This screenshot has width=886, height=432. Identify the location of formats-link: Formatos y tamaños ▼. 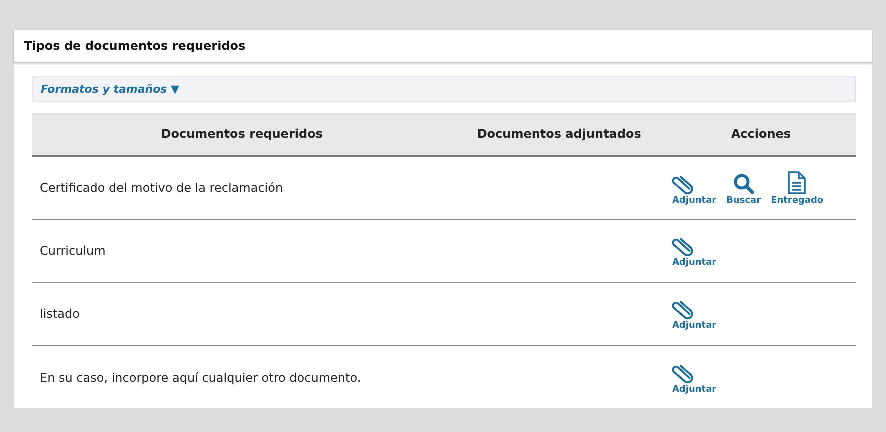
(110, 89).